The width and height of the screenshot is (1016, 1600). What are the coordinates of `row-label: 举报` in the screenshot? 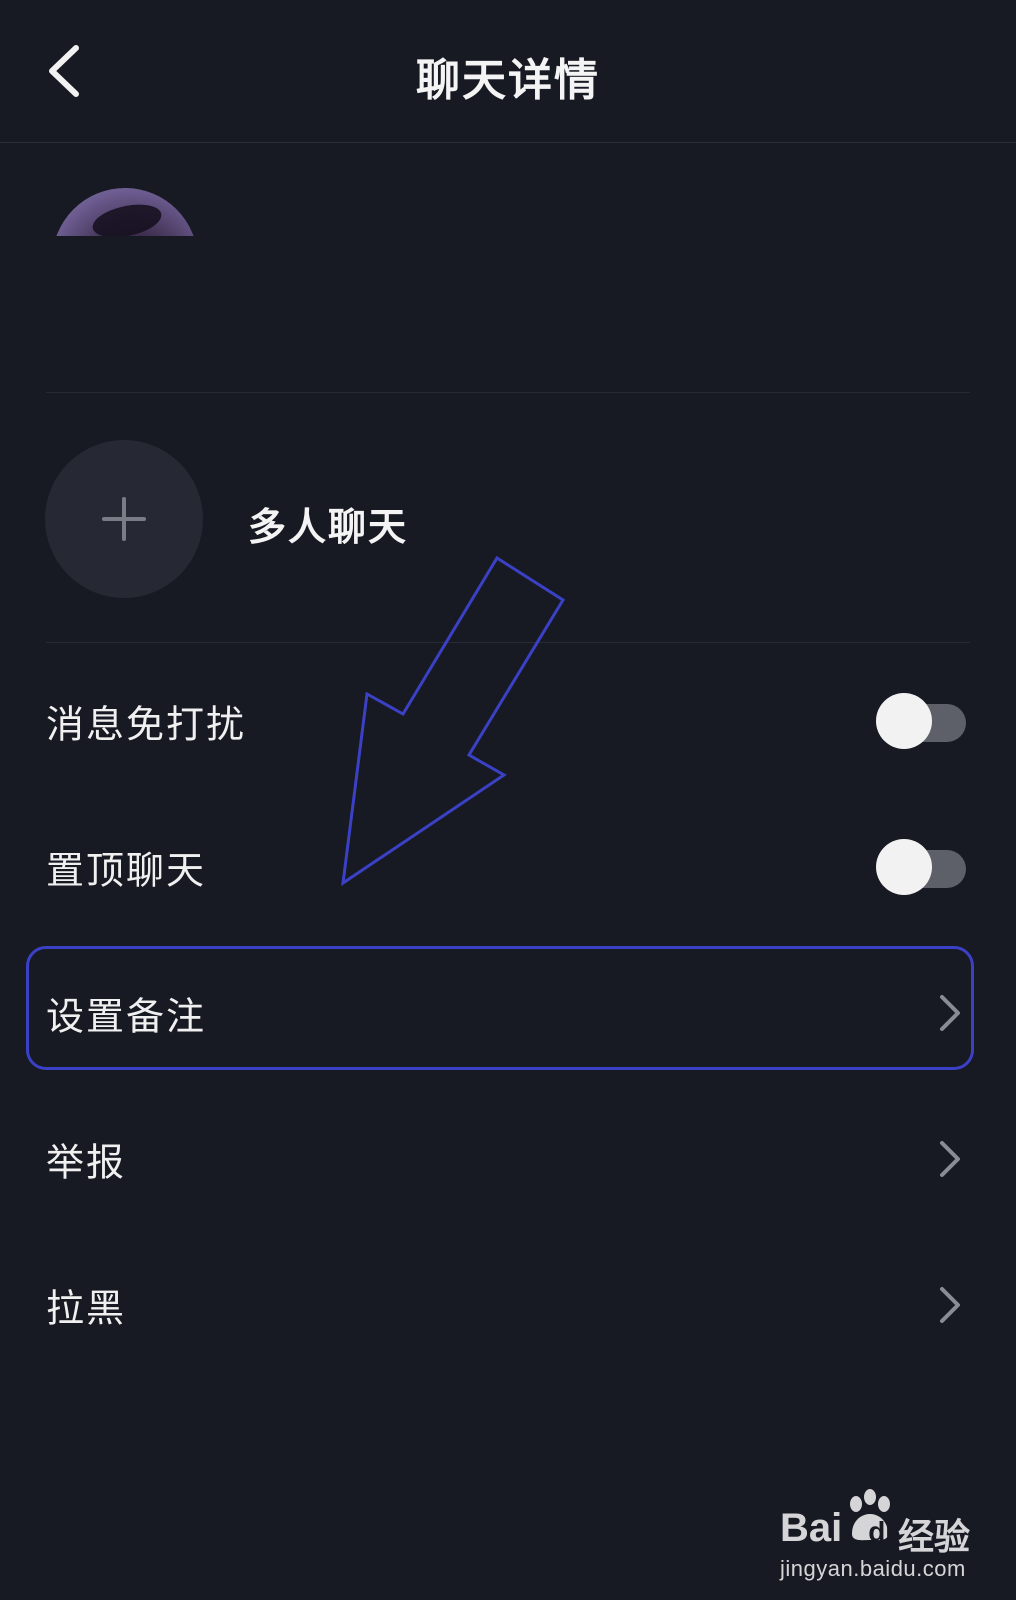 It's located at (86, 1162).